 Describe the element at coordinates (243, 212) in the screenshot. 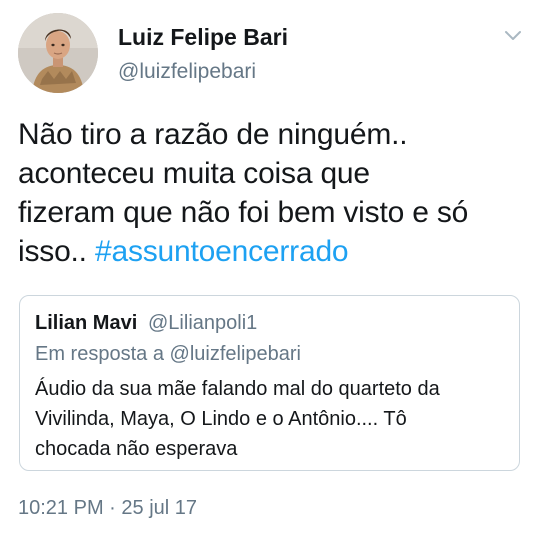

I see `tweet-text-line: fizeram que não foi bem visto e só` at that location.